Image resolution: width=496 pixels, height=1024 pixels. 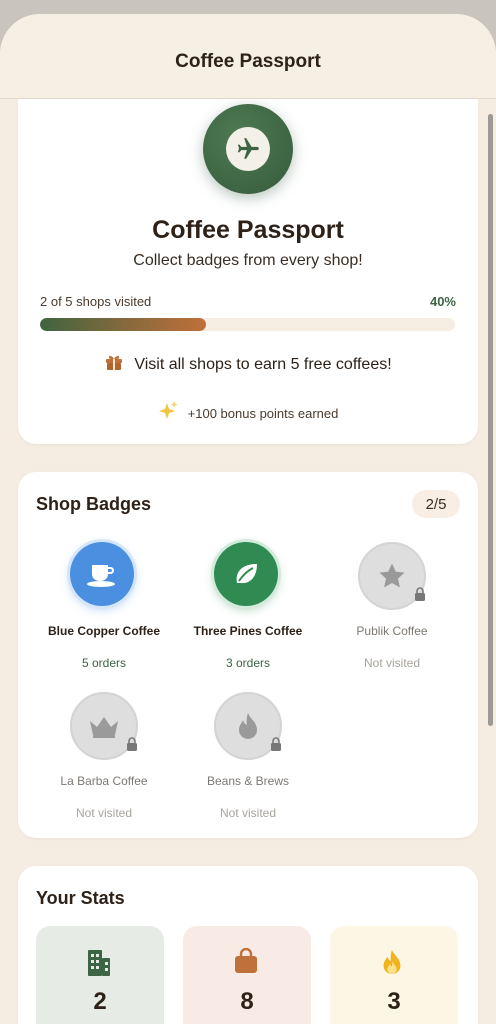 I want to click on sparkles-icon, so click(x=168, y=413).